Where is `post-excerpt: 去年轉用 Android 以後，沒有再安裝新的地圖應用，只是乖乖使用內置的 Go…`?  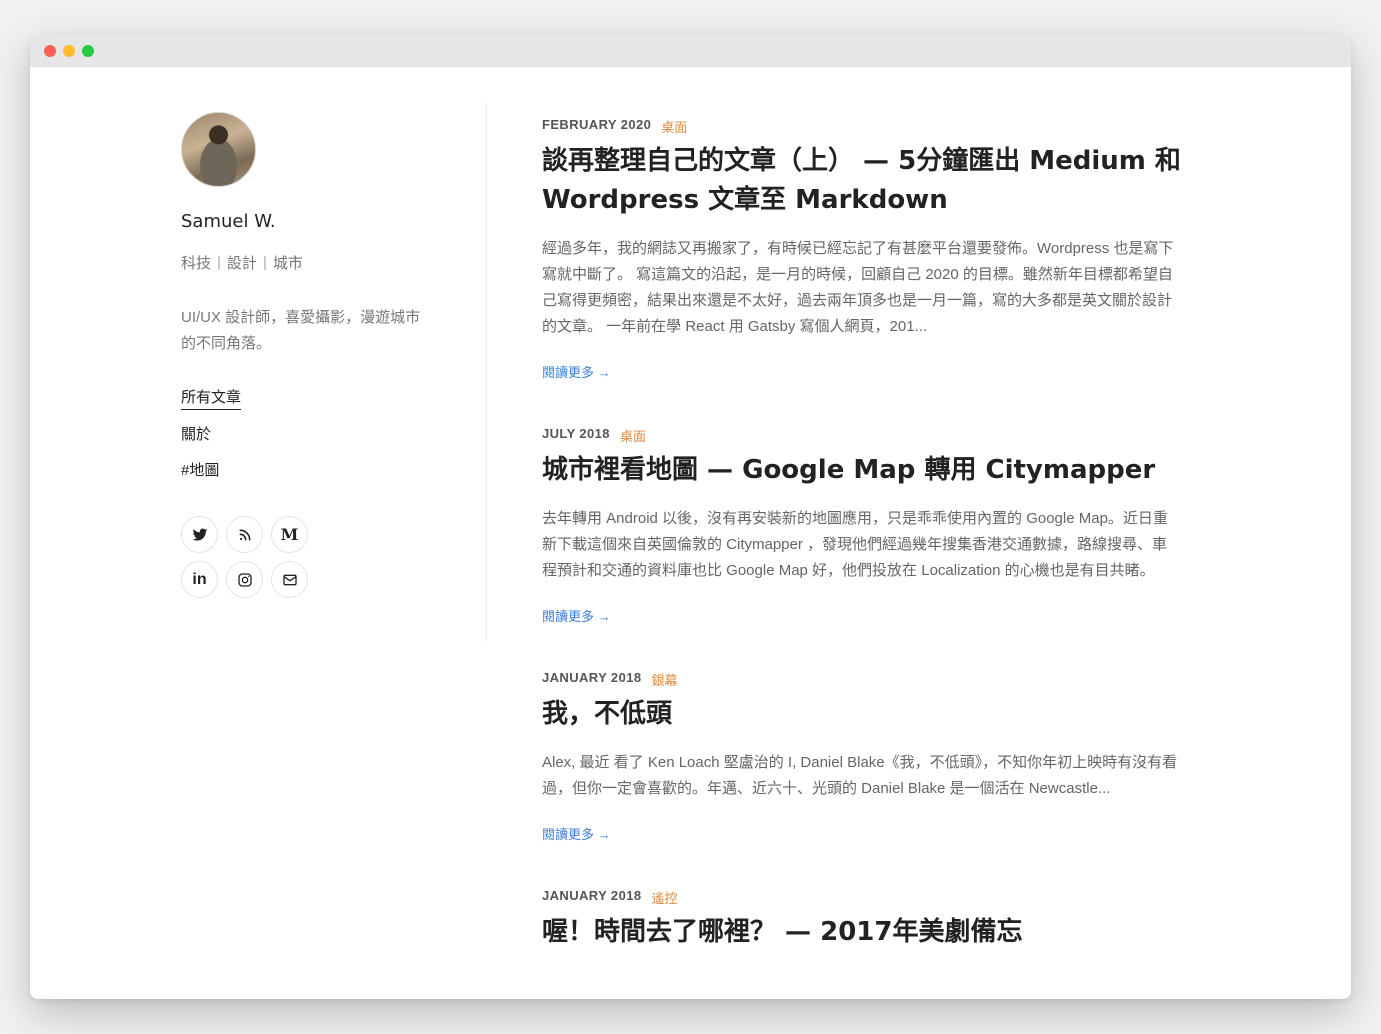 post-excerpt: 去年轉用 Android 以後，沒有再安裝新的地圖應用，只是乖乖使用內置的 Go… is located at coordinates (855, 544).